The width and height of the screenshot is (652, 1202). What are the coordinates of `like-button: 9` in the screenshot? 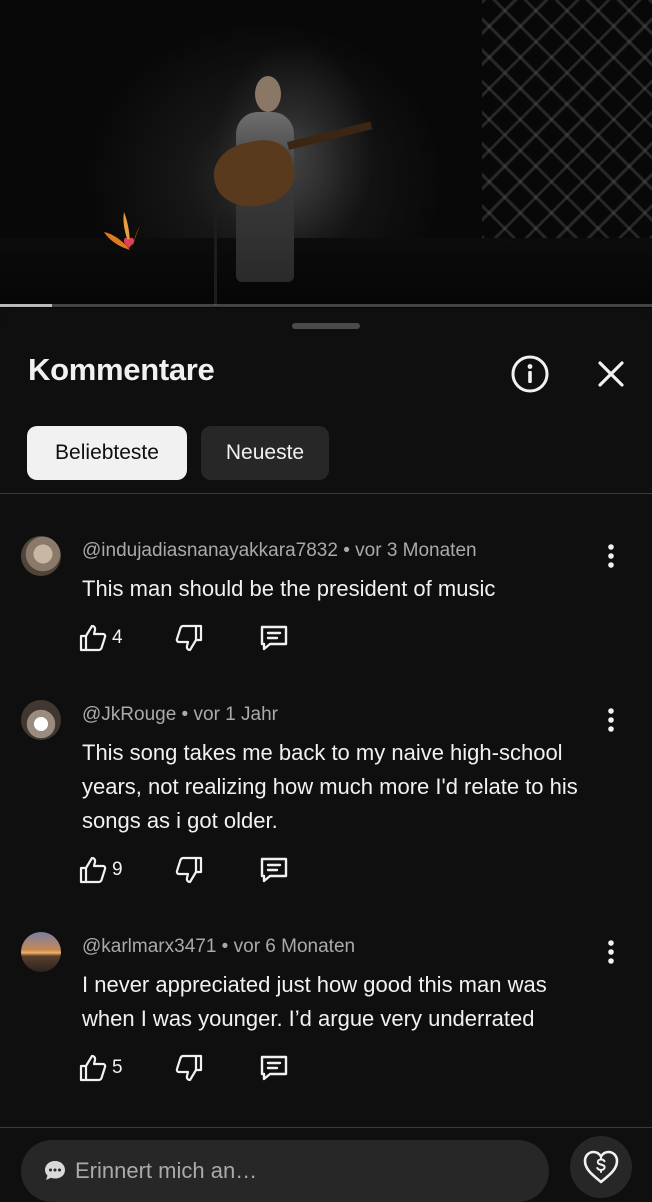 It's located at (100, 870).